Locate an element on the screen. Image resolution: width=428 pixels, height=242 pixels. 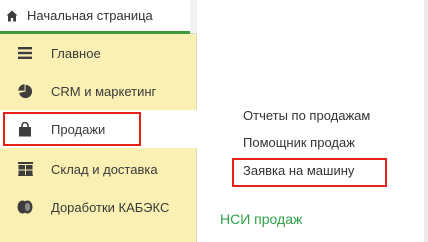
tab-bar: Начальная страница is located at coordinates (98, 17).